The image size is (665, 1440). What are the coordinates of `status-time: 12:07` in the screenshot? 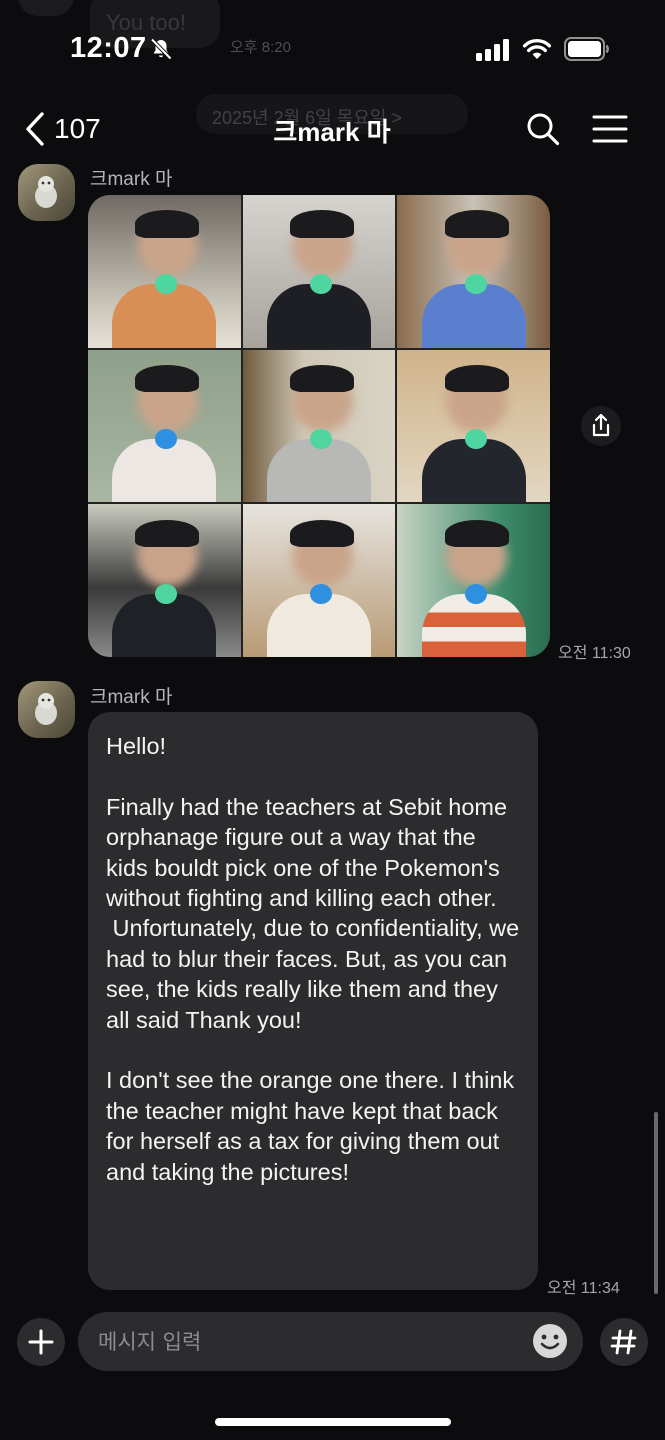 It's located at (108, 48).